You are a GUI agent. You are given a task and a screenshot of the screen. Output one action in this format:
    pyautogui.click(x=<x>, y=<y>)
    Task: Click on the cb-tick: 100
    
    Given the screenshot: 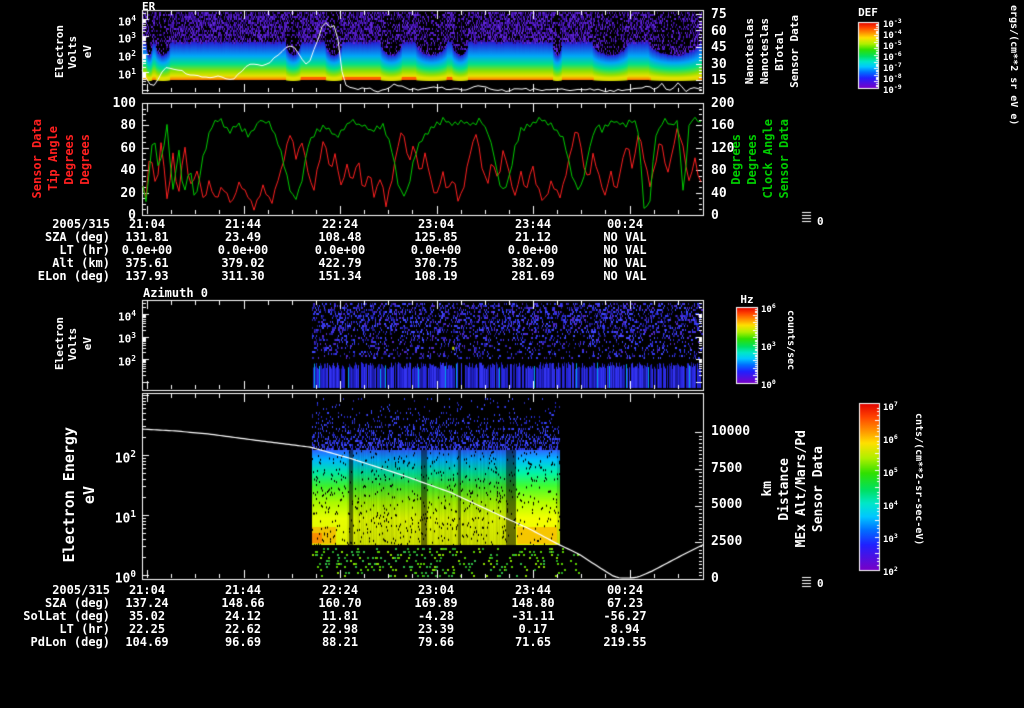 What is the action you would take?
    pyautogui.click(x=768, y=384)
    